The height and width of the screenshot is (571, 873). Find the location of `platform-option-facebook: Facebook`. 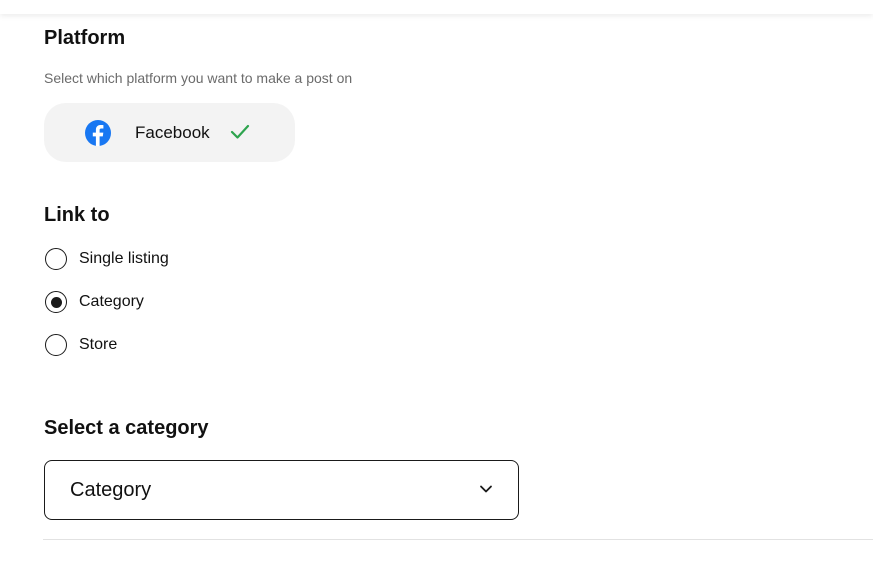

platform-option-facebook: Facebook is located at coordinates (169, 132).